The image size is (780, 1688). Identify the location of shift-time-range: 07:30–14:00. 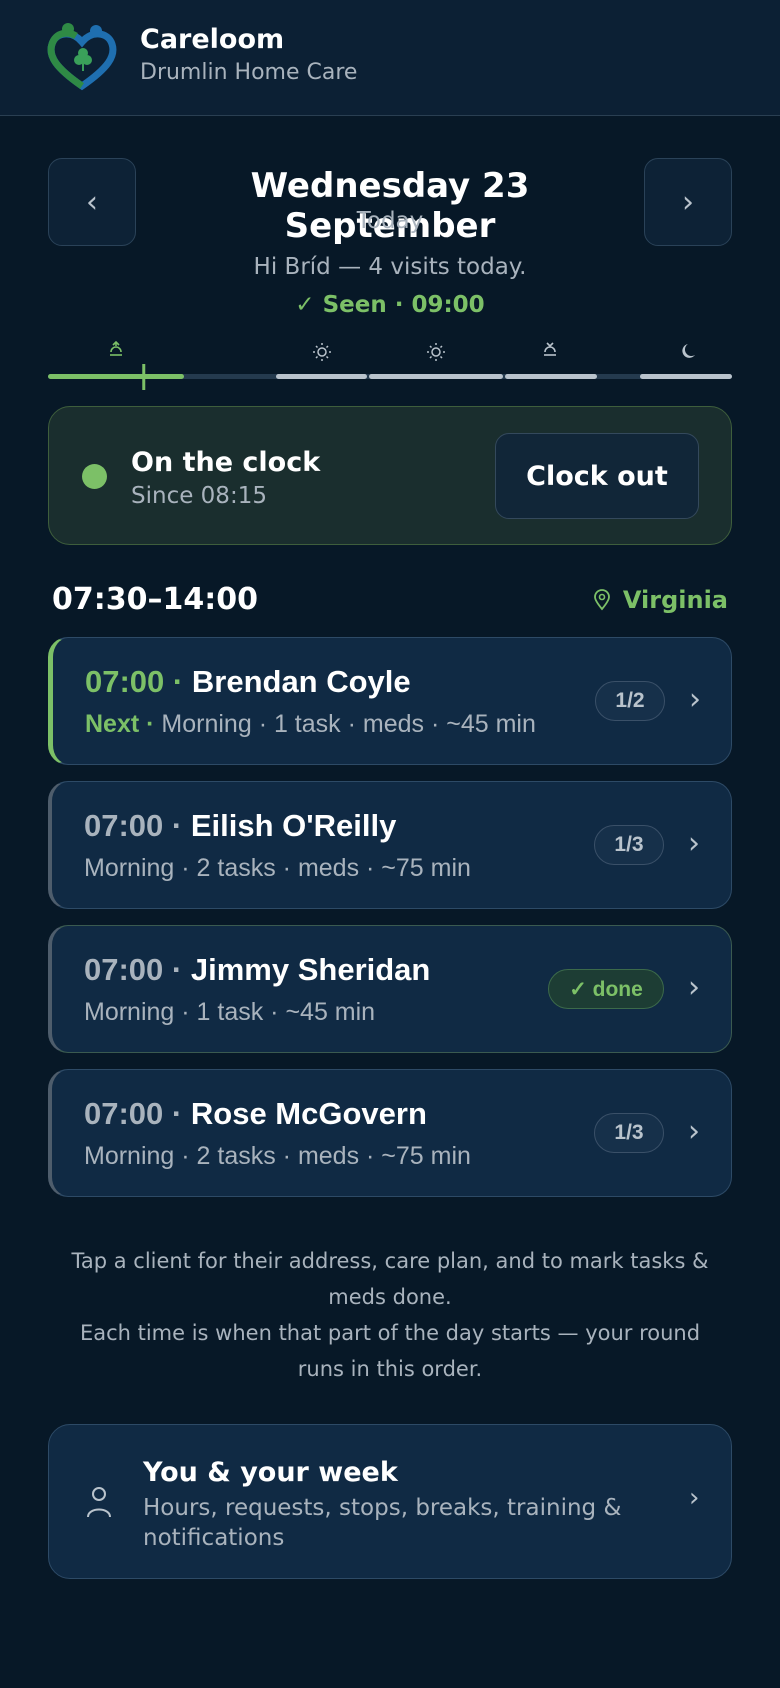
(155, 599).